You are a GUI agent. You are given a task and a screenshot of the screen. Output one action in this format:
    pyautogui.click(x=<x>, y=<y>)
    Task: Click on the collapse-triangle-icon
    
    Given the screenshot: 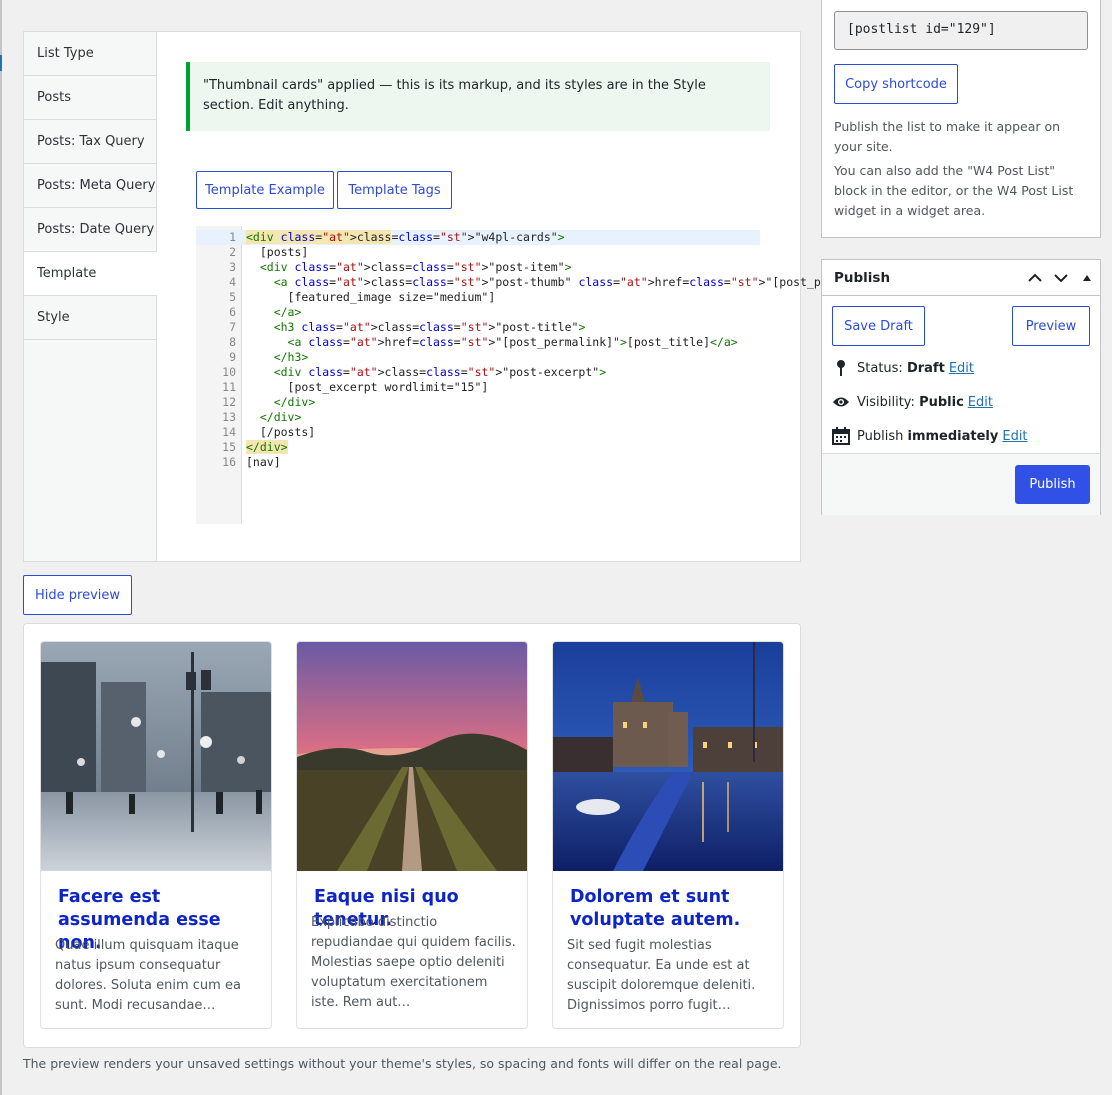 What is the action you would take?
    pyautogui.click(x=1087, y=278)
    